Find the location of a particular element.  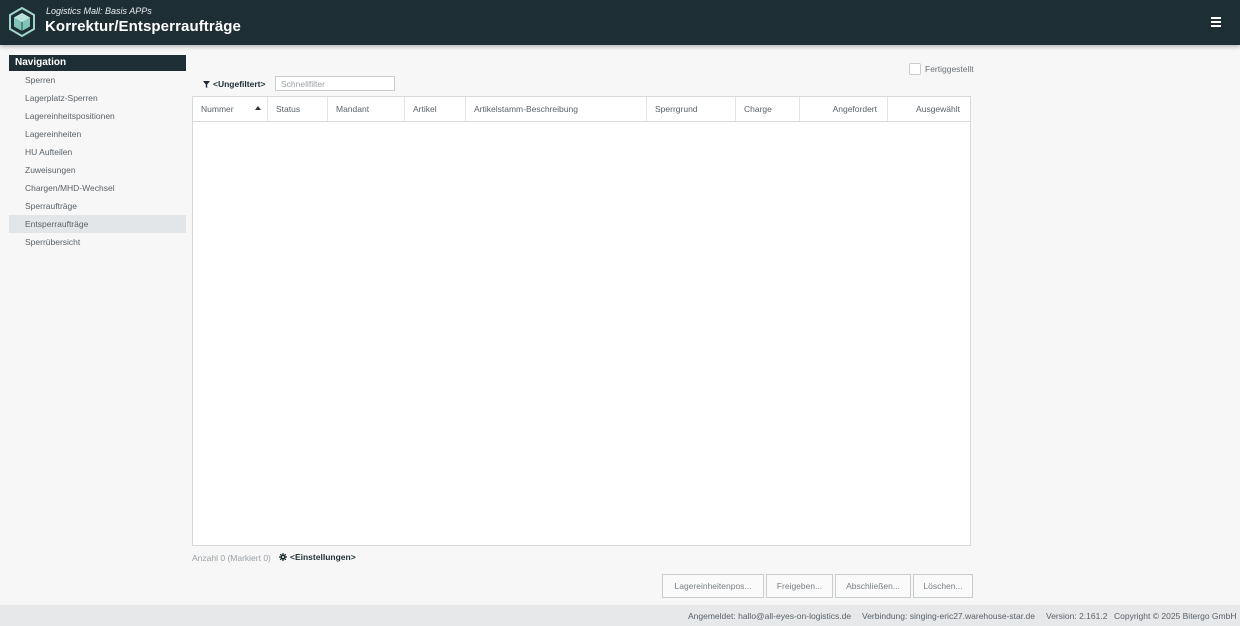

column-header-angefordert: Angefordert is located at coordinates (844, 109).